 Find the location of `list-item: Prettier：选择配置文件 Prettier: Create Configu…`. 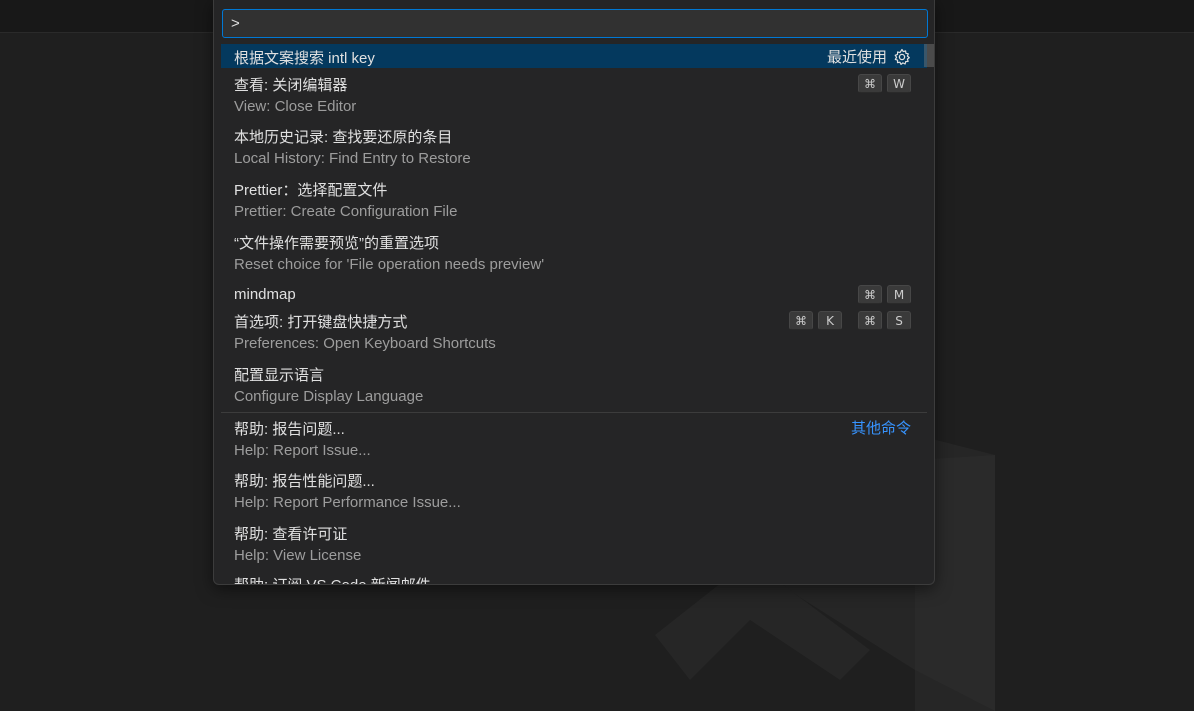

list-item: Prettier：选择配置文件 Prettier: Create Configu… is located at coordinates (574, 199).